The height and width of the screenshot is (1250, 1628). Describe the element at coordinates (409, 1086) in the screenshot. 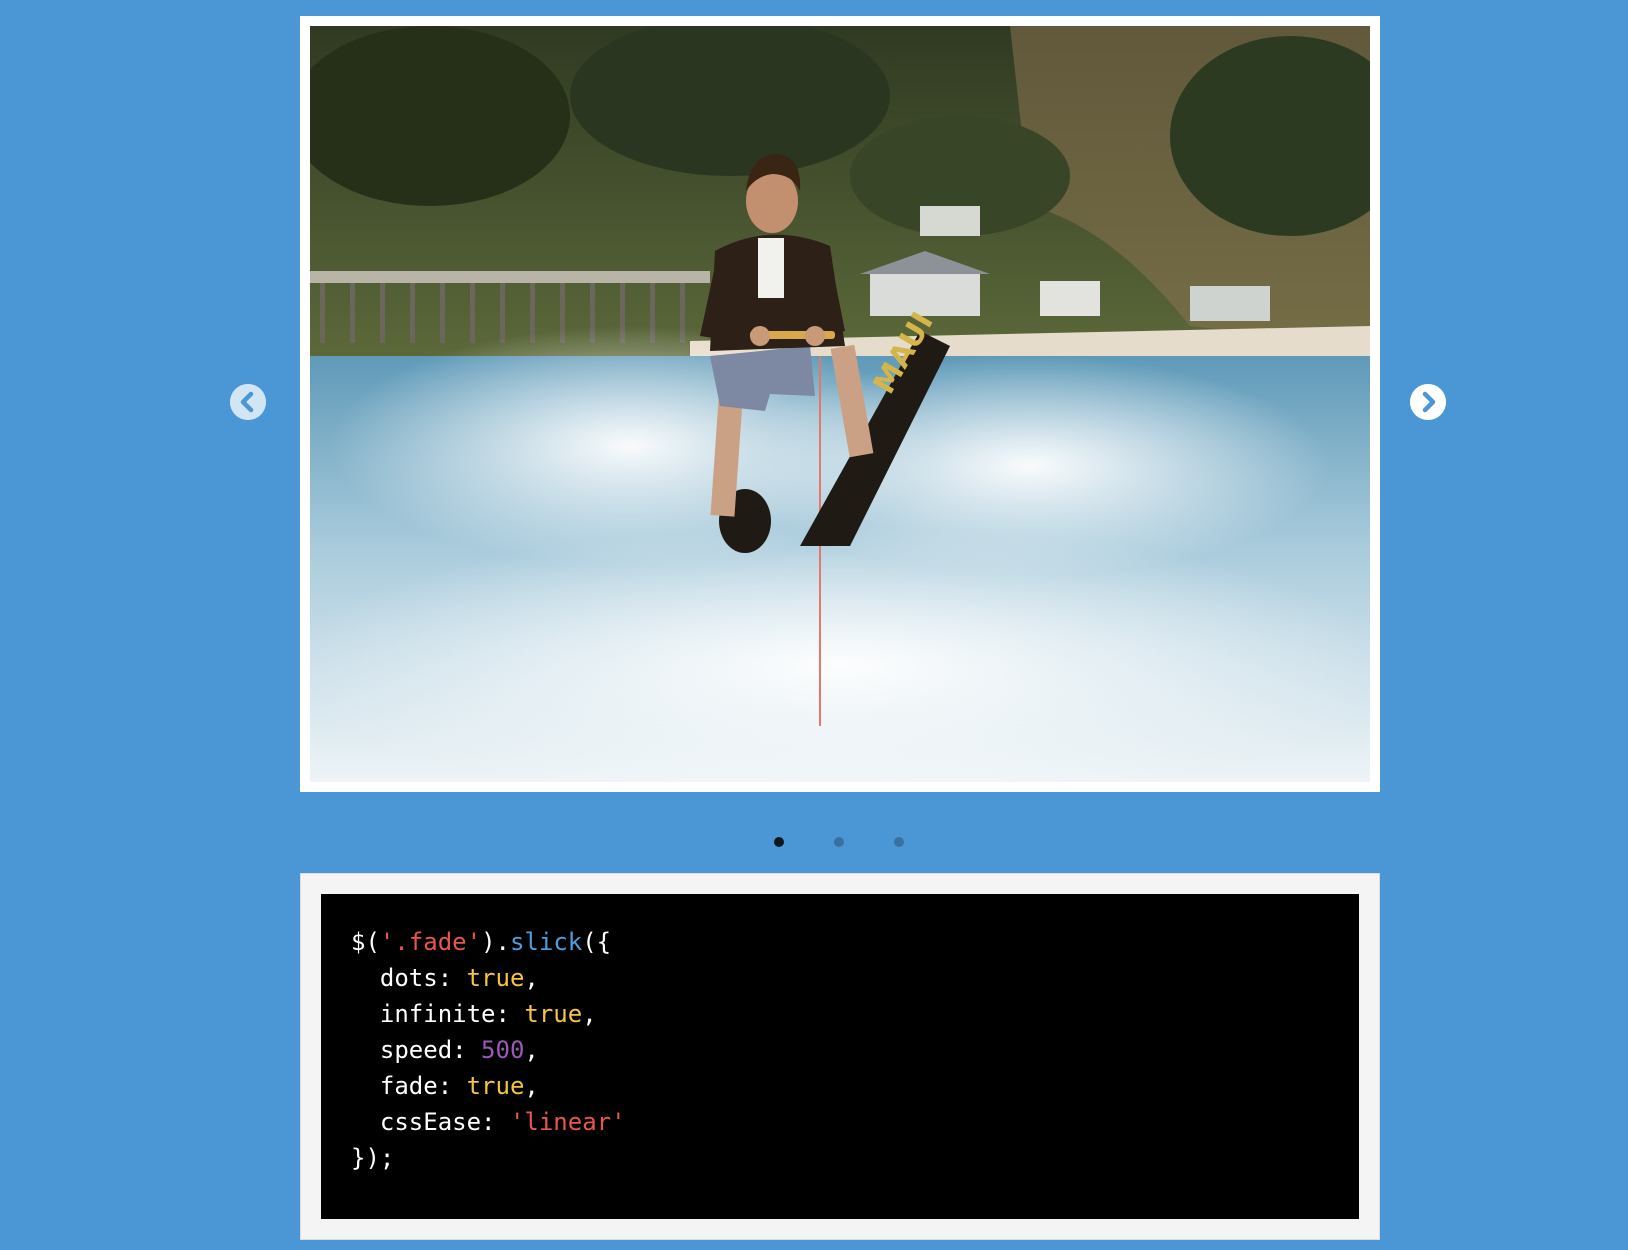

I see `code-key: fade:` at that location.